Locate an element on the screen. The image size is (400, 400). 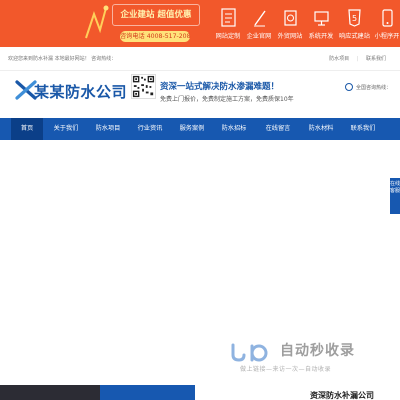
feature-label: 小程序开 is located at coordinates (387, 36).